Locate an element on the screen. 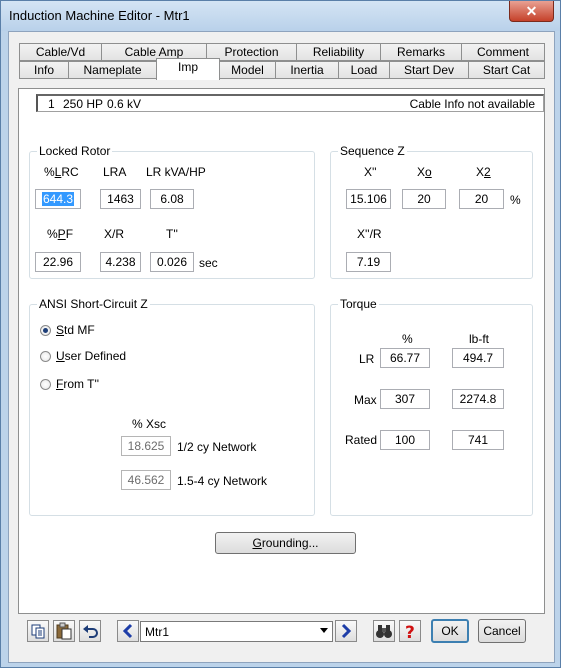 This screenshot has height=668, width=561. binoculars-icon is located at coordinates (384, 631).